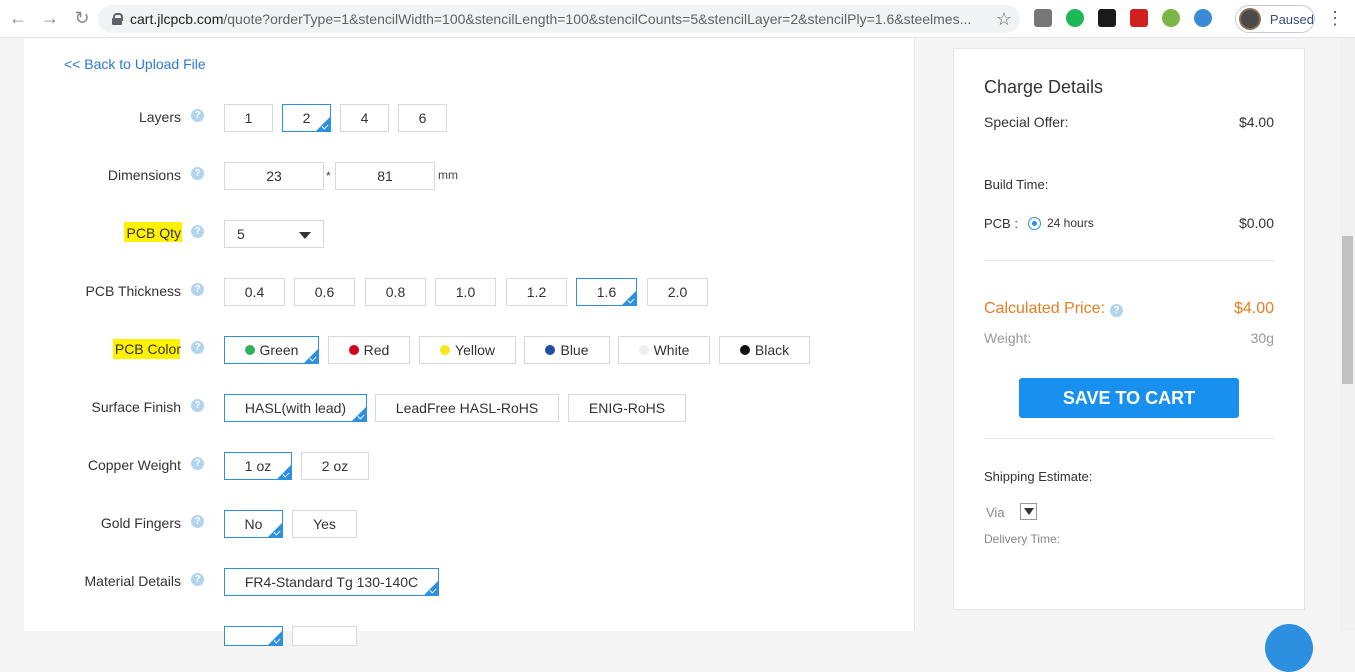 The height and width of the screenshot is (672, 1355). I want to click on green-label: Green, so click(279, 350).